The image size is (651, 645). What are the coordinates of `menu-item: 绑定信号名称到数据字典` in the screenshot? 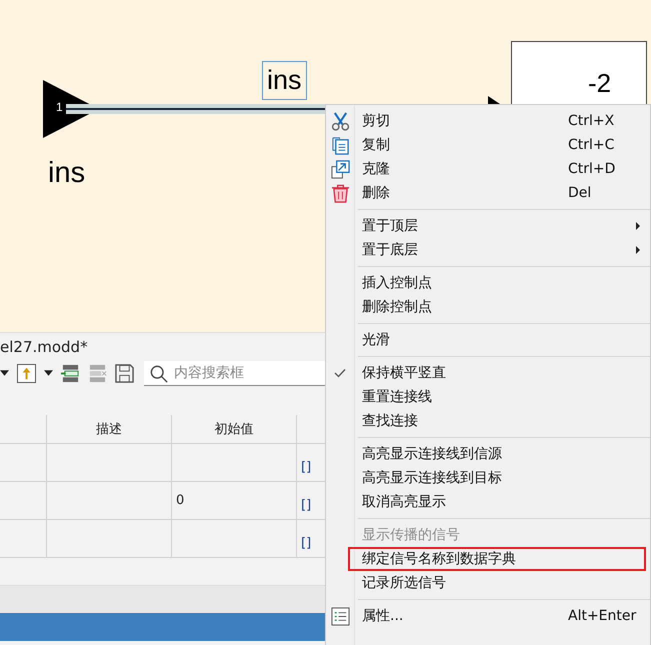 It's located at (486, 559).